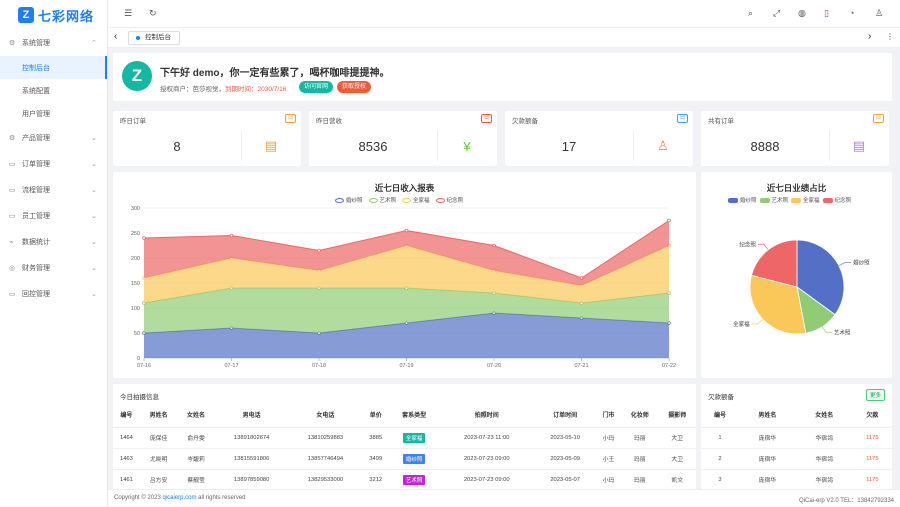 The height and width of the screenshot is (507, 900). I want to click on table-cell: 2, so click(720, 459).